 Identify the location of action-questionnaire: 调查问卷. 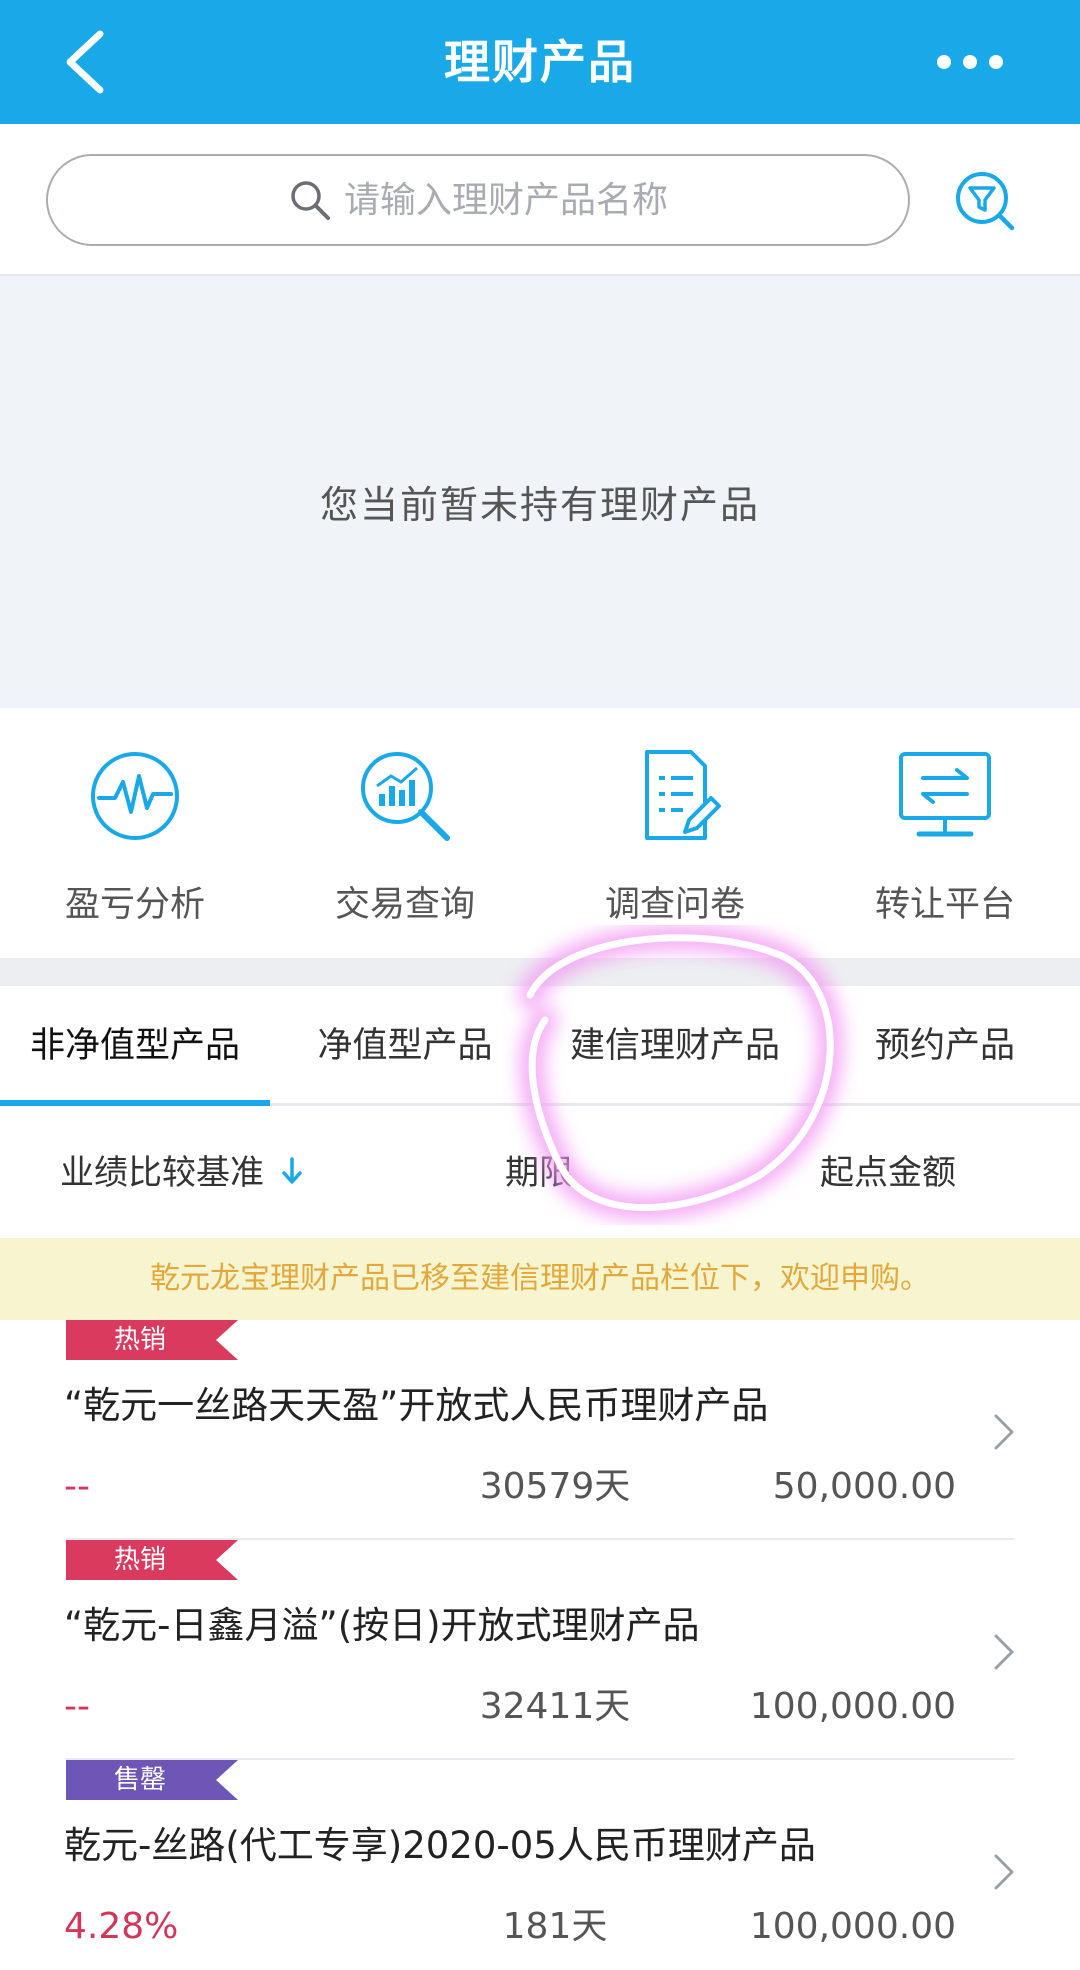
(675, 841).